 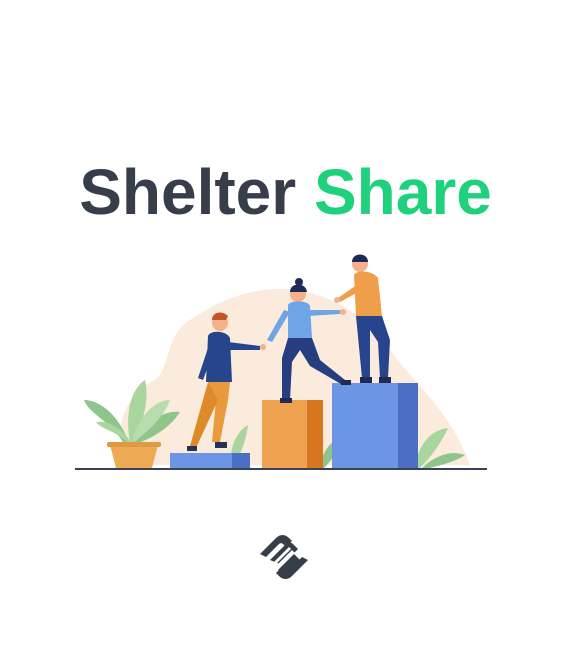 I want to click on ground-line, so click(x=281, y=469).